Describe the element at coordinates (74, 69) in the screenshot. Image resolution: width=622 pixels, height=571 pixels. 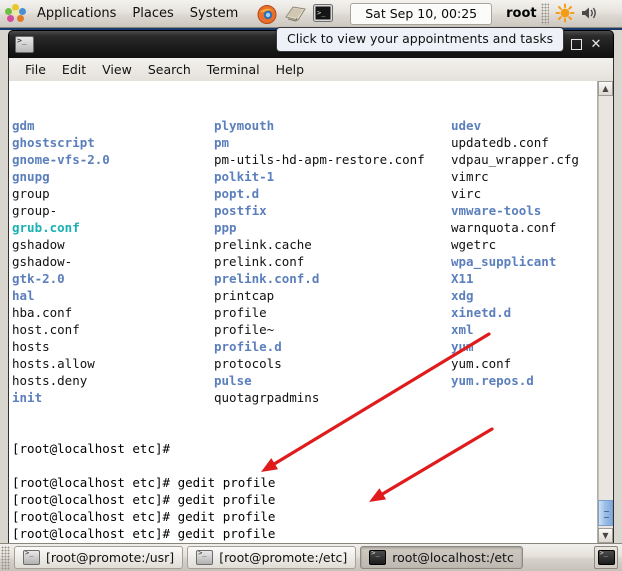
I see `menu-edit: Edit` at that location.